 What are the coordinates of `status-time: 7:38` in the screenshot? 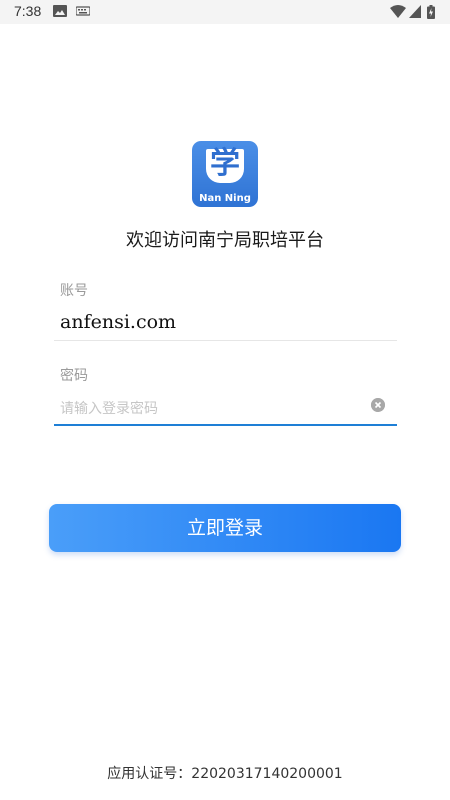 It's located at (28, 11).